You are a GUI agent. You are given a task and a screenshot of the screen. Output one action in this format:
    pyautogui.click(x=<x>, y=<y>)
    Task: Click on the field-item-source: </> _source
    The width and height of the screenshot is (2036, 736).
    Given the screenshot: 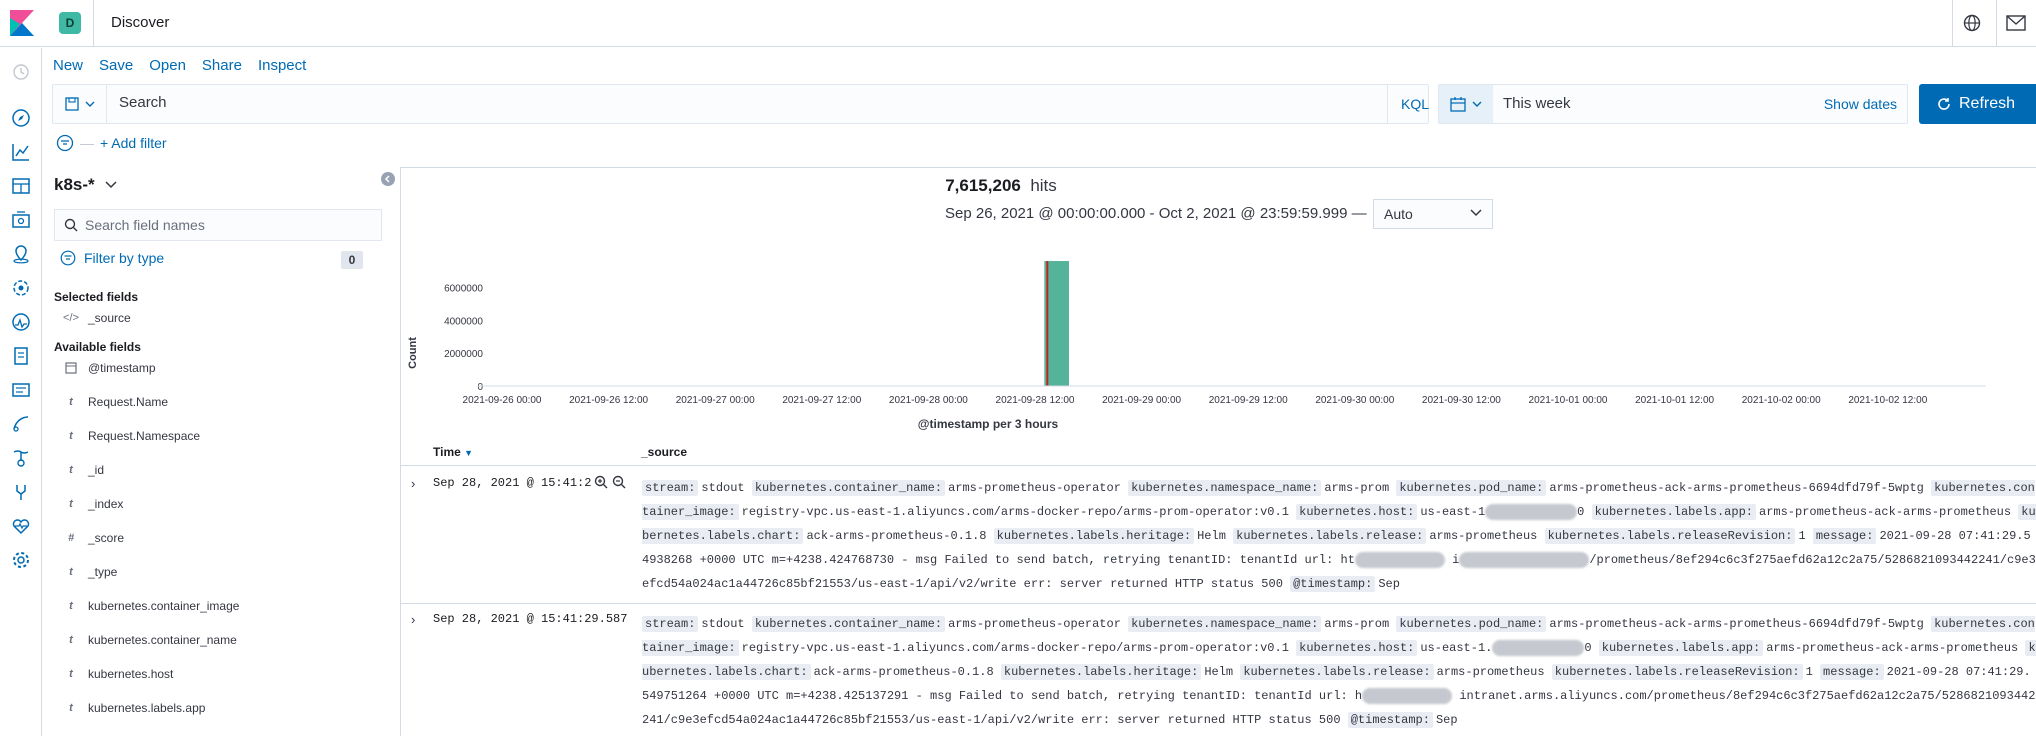 What is the action you would take?
    pyautogui.click(x=95, y=318)
    